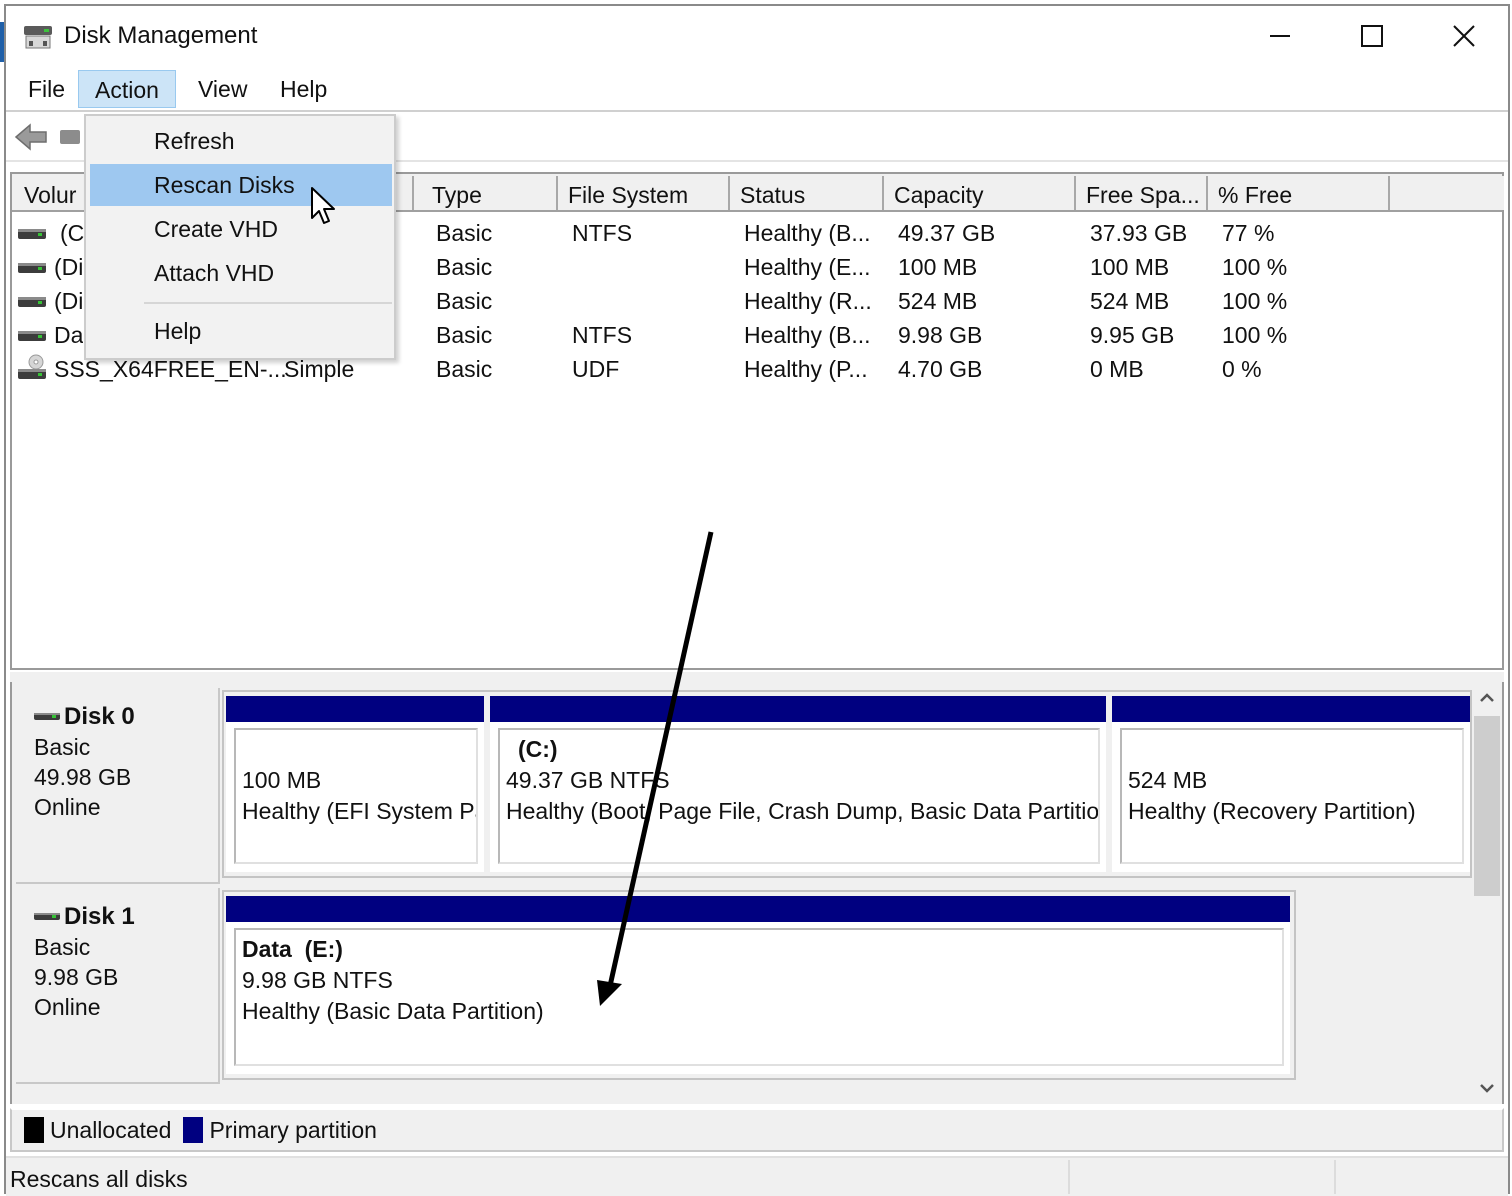 The image size is (1512, 1196). I want to click on cell-volume: Da, so click(69, 335).